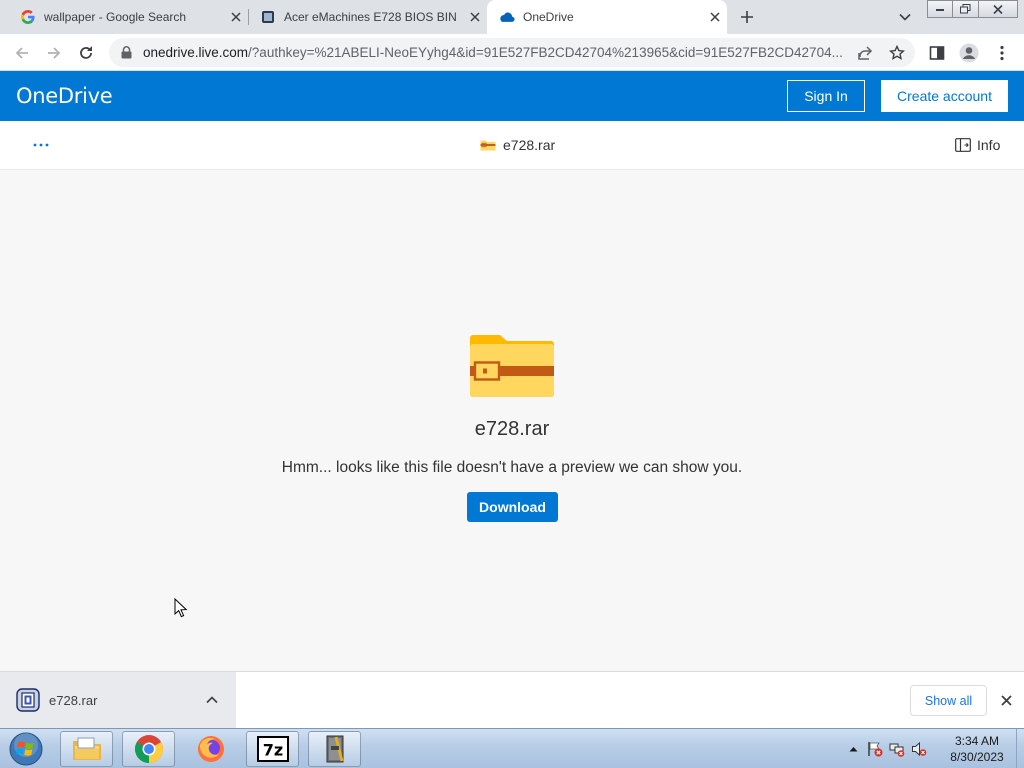 The image size is (1024, 768). What do you see at coordinates (128, 52) in the screenshot?
I see `lock-icon` at bounding box center [128, 52].